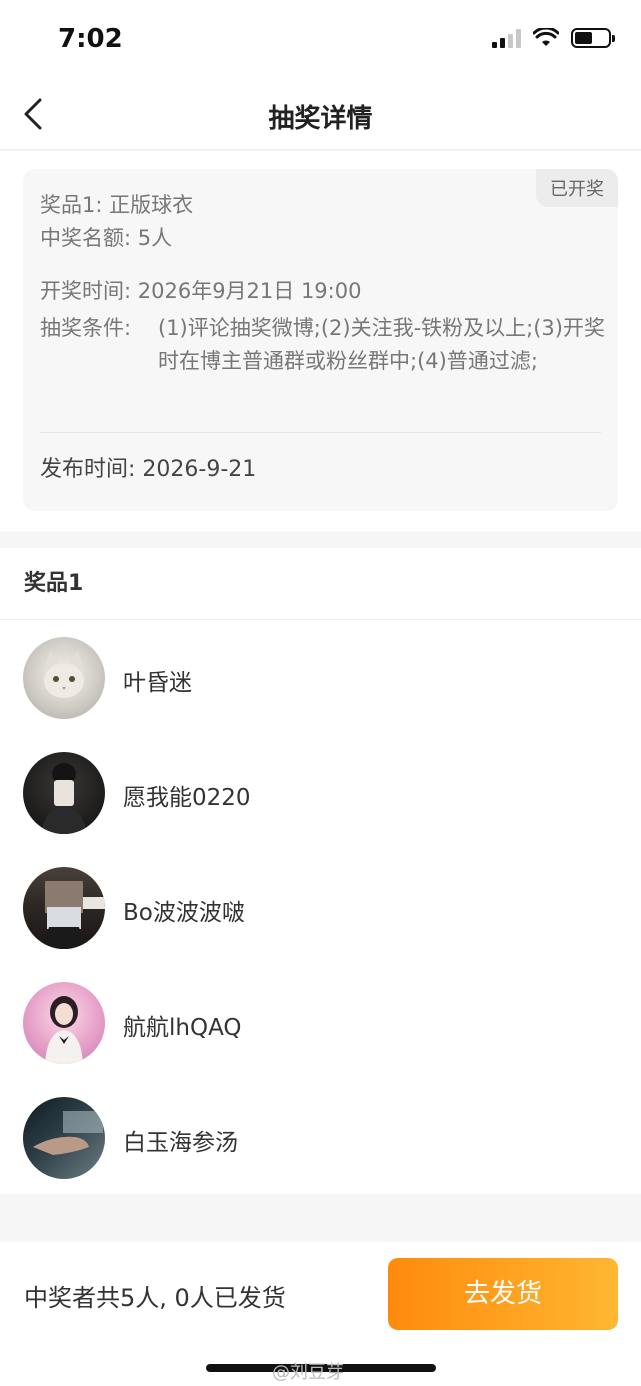 This screenshot has width=641, height=1386. Describe the element at coordinates (182, 1028) in the screenshot. I see `winner-name: 航航lhQAQ` at that location.